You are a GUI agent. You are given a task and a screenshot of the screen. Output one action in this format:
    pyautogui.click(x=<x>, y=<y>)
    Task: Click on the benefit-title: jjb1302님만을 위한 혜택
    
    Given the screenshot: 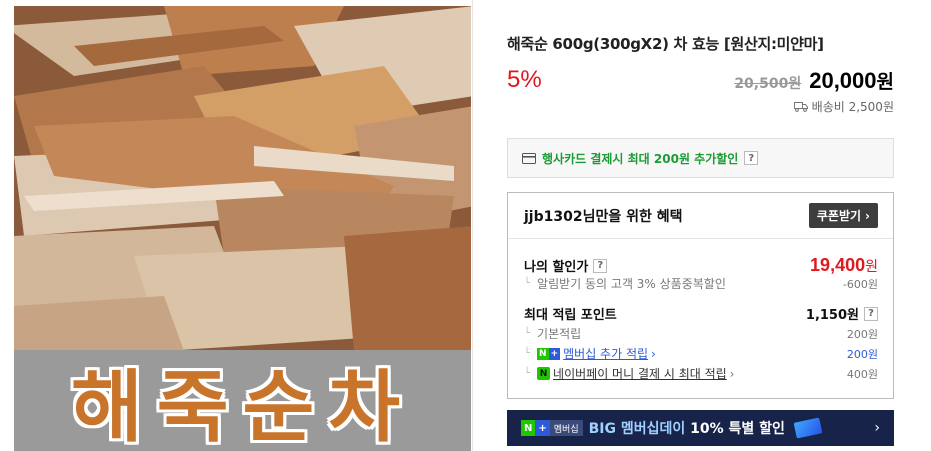 What is the action you would take?
    pyautogui.click(x=603, y=216)
    